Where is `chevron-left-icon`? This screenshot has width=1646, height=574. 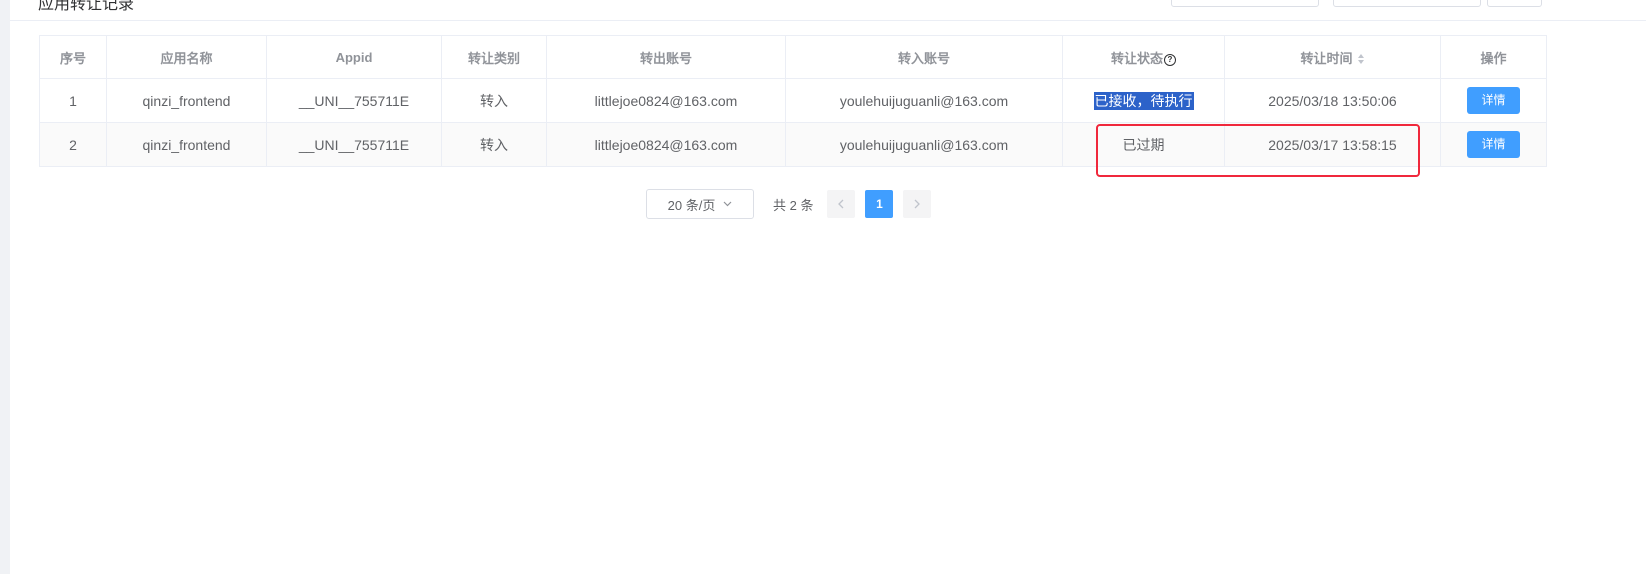
chevron-left-icon is located at coordinates (841, 204).